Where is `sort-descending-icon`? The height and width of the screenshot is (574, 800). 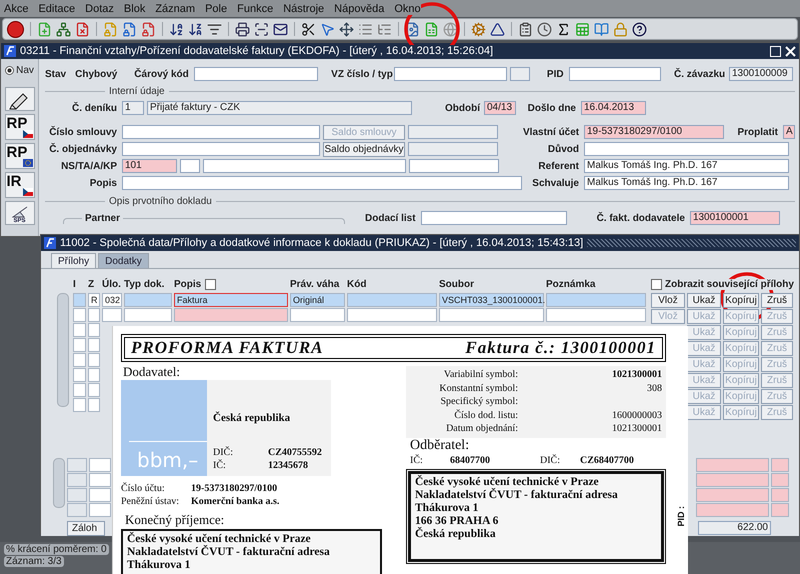 sort-descending-icon is located at coordinates (195, 29).